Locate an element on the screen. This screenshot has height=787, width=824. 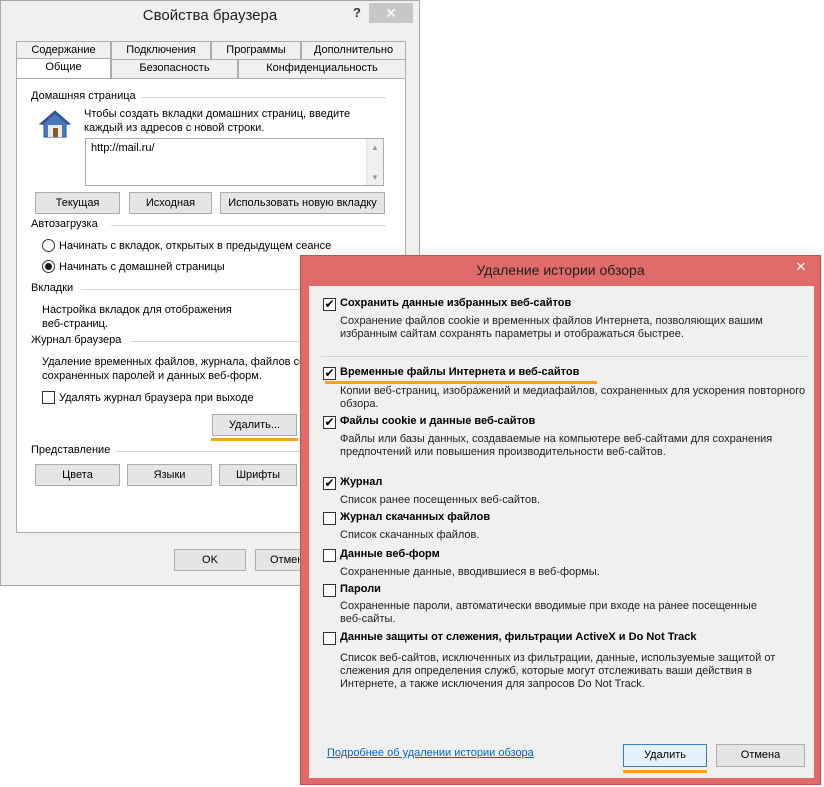
cookies-label: Файлы cookie и данные веб-сайтов is located at coordinates (438, 421).